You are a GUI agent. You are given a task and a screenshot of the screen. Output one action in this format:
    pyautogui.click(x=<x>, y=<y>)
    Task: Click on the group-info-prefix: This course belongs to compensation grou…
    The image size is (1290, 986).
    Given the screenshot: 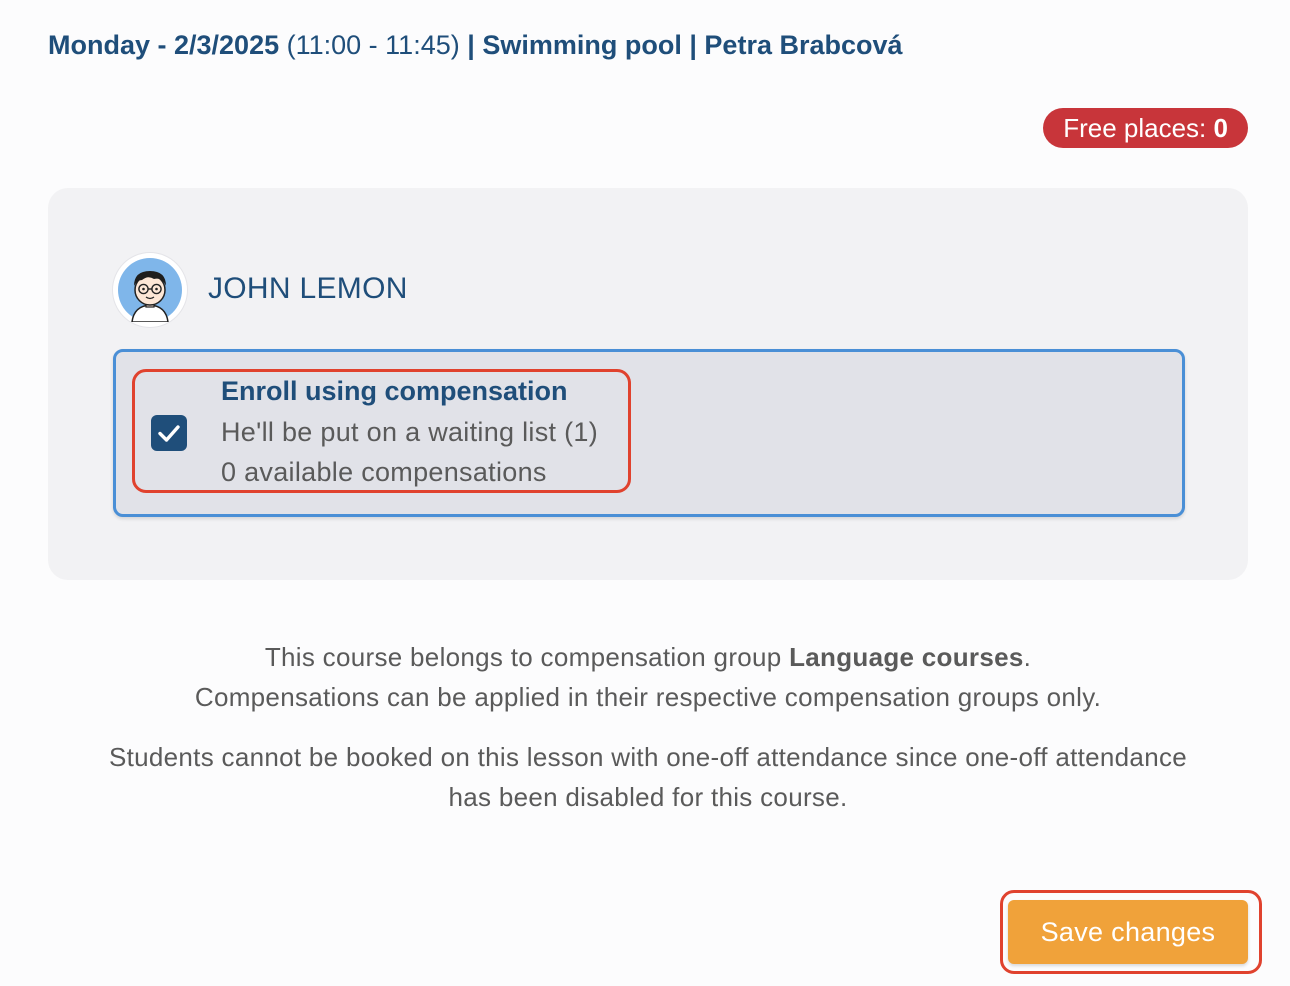 What is the action you would take?
    pyautogui.click(x=527, y=657)
    